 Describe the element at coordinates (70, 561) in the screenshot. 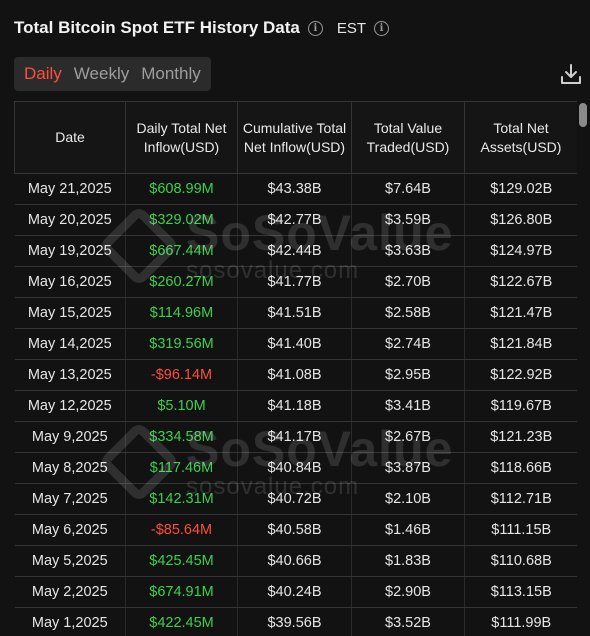

I see `cell-date: May 5,2025` at that location.